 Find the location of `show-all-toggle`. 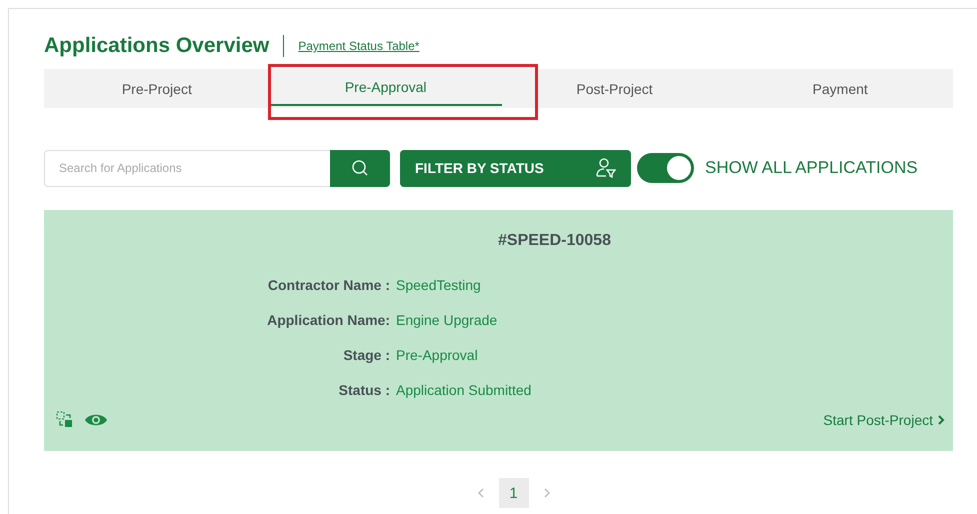

show-all-toggle is located at coordinates (665, 168).